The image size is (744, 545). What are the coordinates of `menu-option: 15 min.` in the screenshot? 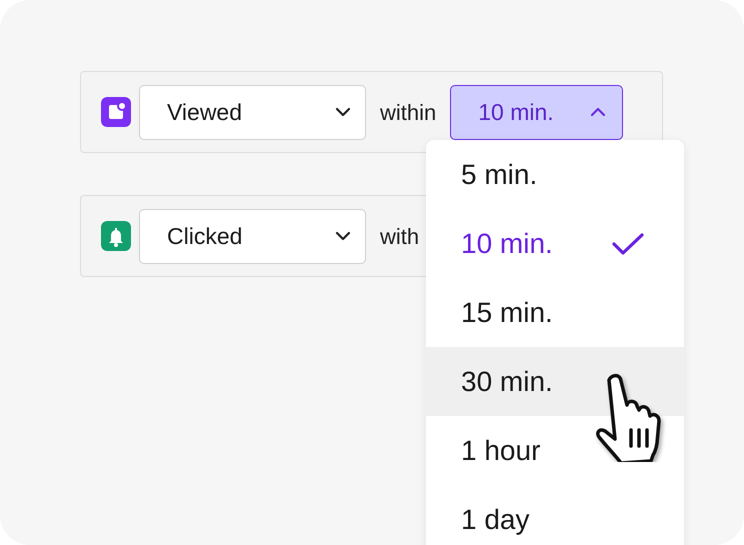 It's located at (555, 312).